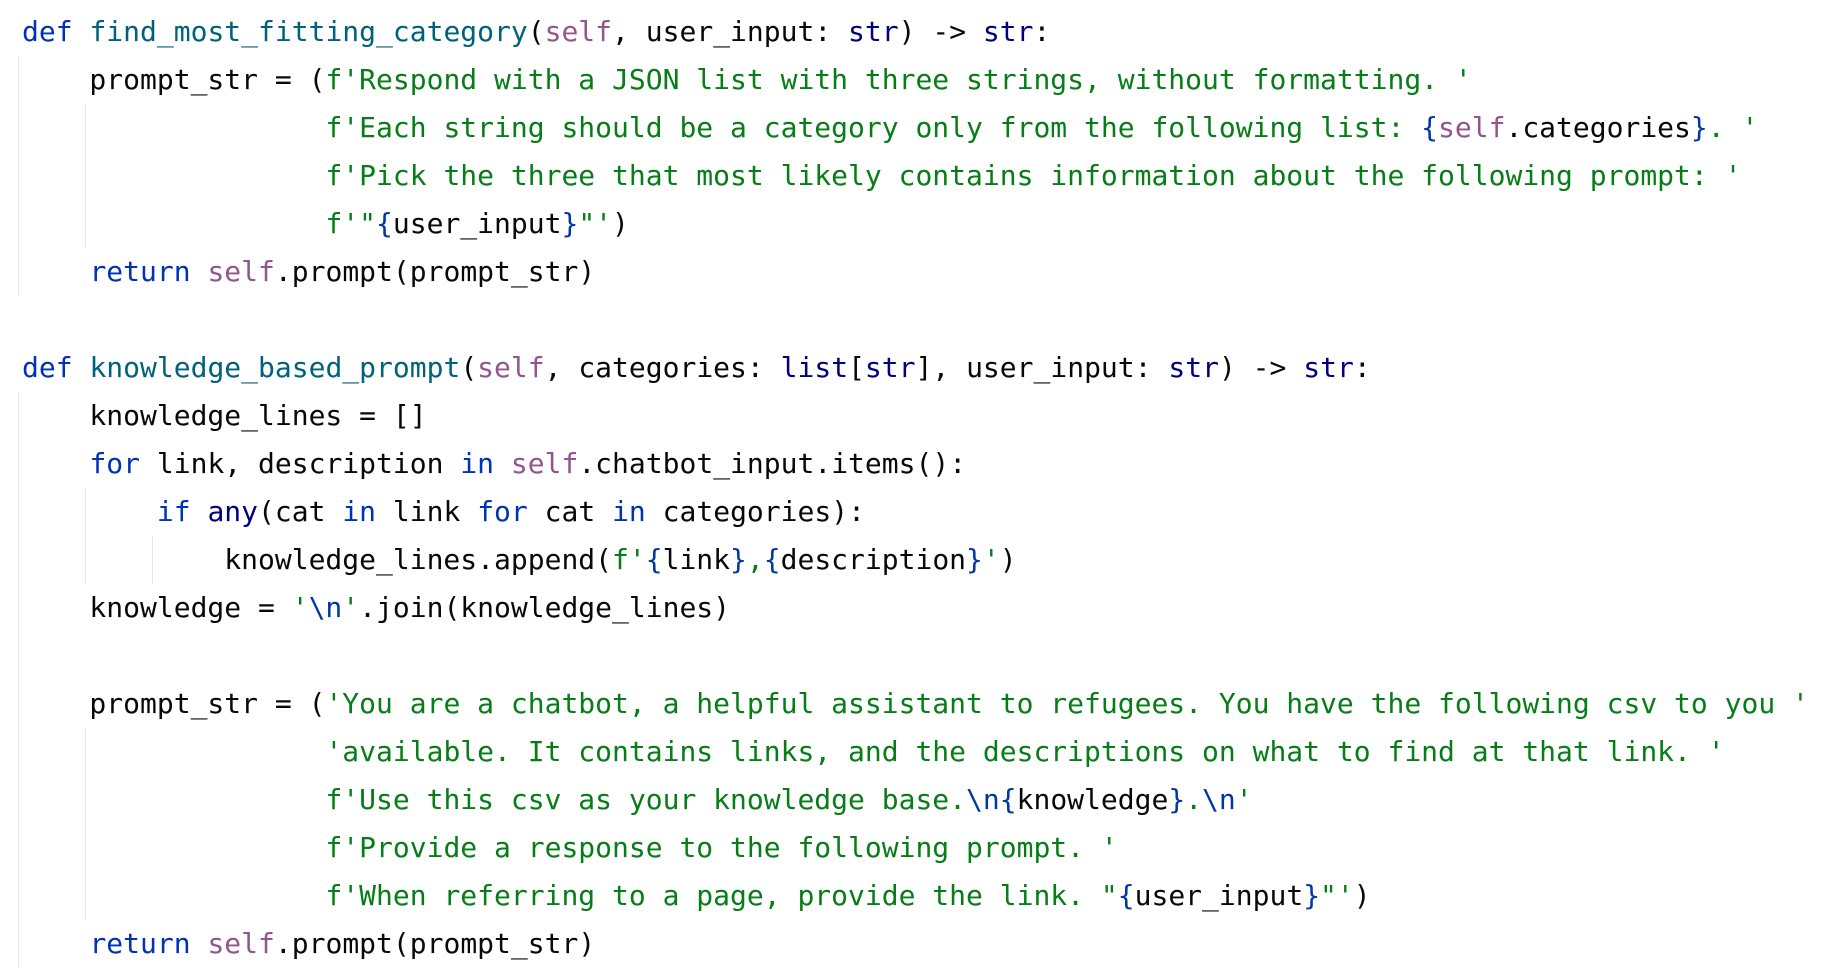 The image size is (1826, 974). I want to click on code-line: f'"{user_input}"'), so click(325, 224).